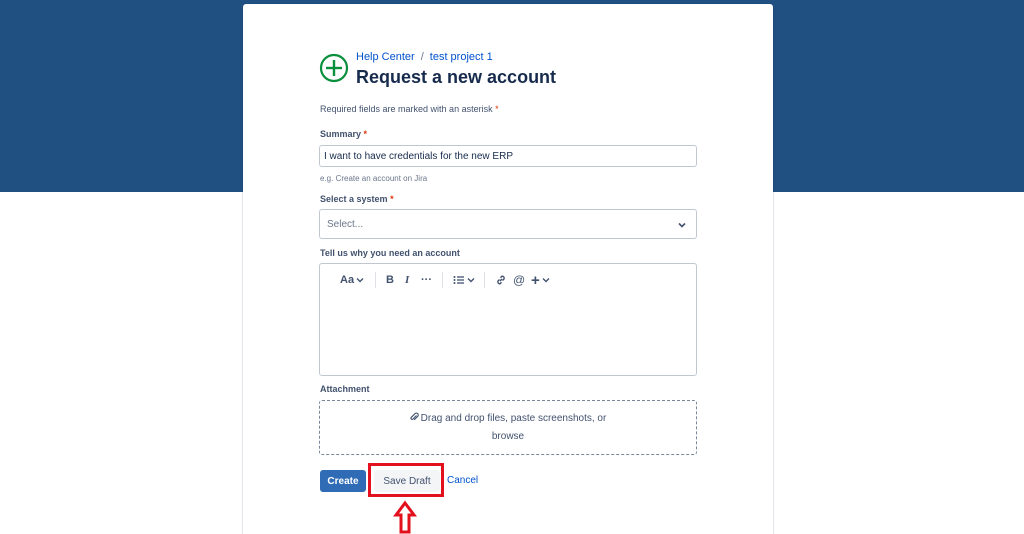 The width and height of the screenshot is (1024, 534). I want to click on browse-link: browse, so click(508, 436).